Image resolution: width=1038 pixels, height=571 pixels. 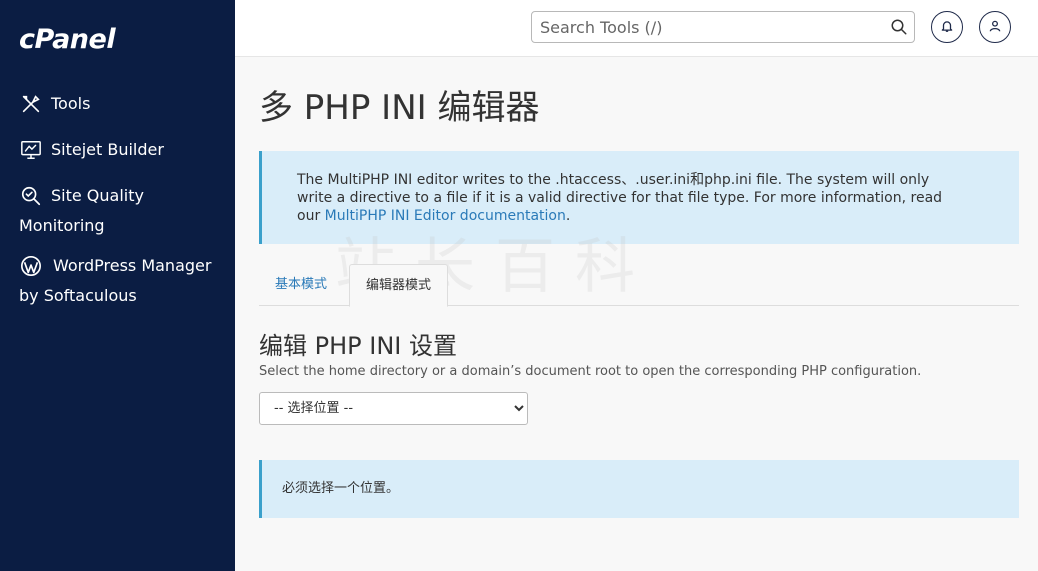 I want to click on cpanel-logo: cPanel, so click(x=67, y=39).